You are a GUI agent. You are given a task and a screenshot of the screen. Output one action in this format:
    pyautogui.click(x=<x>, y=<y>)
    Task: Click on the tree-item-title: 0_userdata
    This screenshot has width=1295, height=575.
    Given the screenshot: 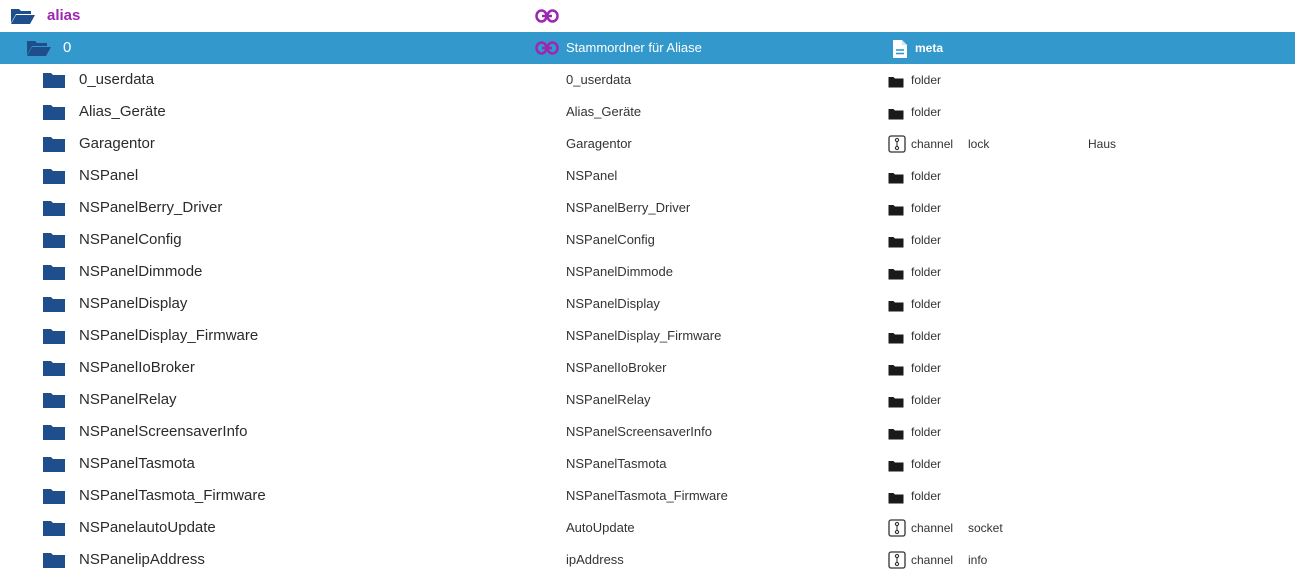 What is the action you would take?
    pyautogui.click(x=599, y=79)
    